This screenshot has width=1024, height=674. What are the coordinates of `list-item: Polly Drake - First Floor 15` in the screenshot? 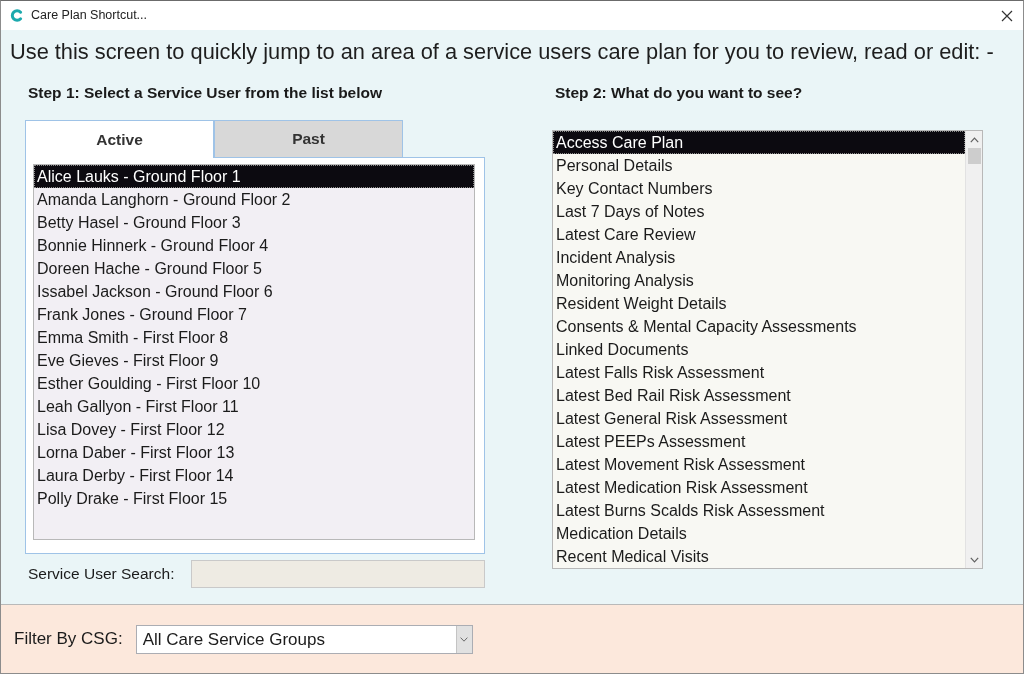 It's located at (254, 498).